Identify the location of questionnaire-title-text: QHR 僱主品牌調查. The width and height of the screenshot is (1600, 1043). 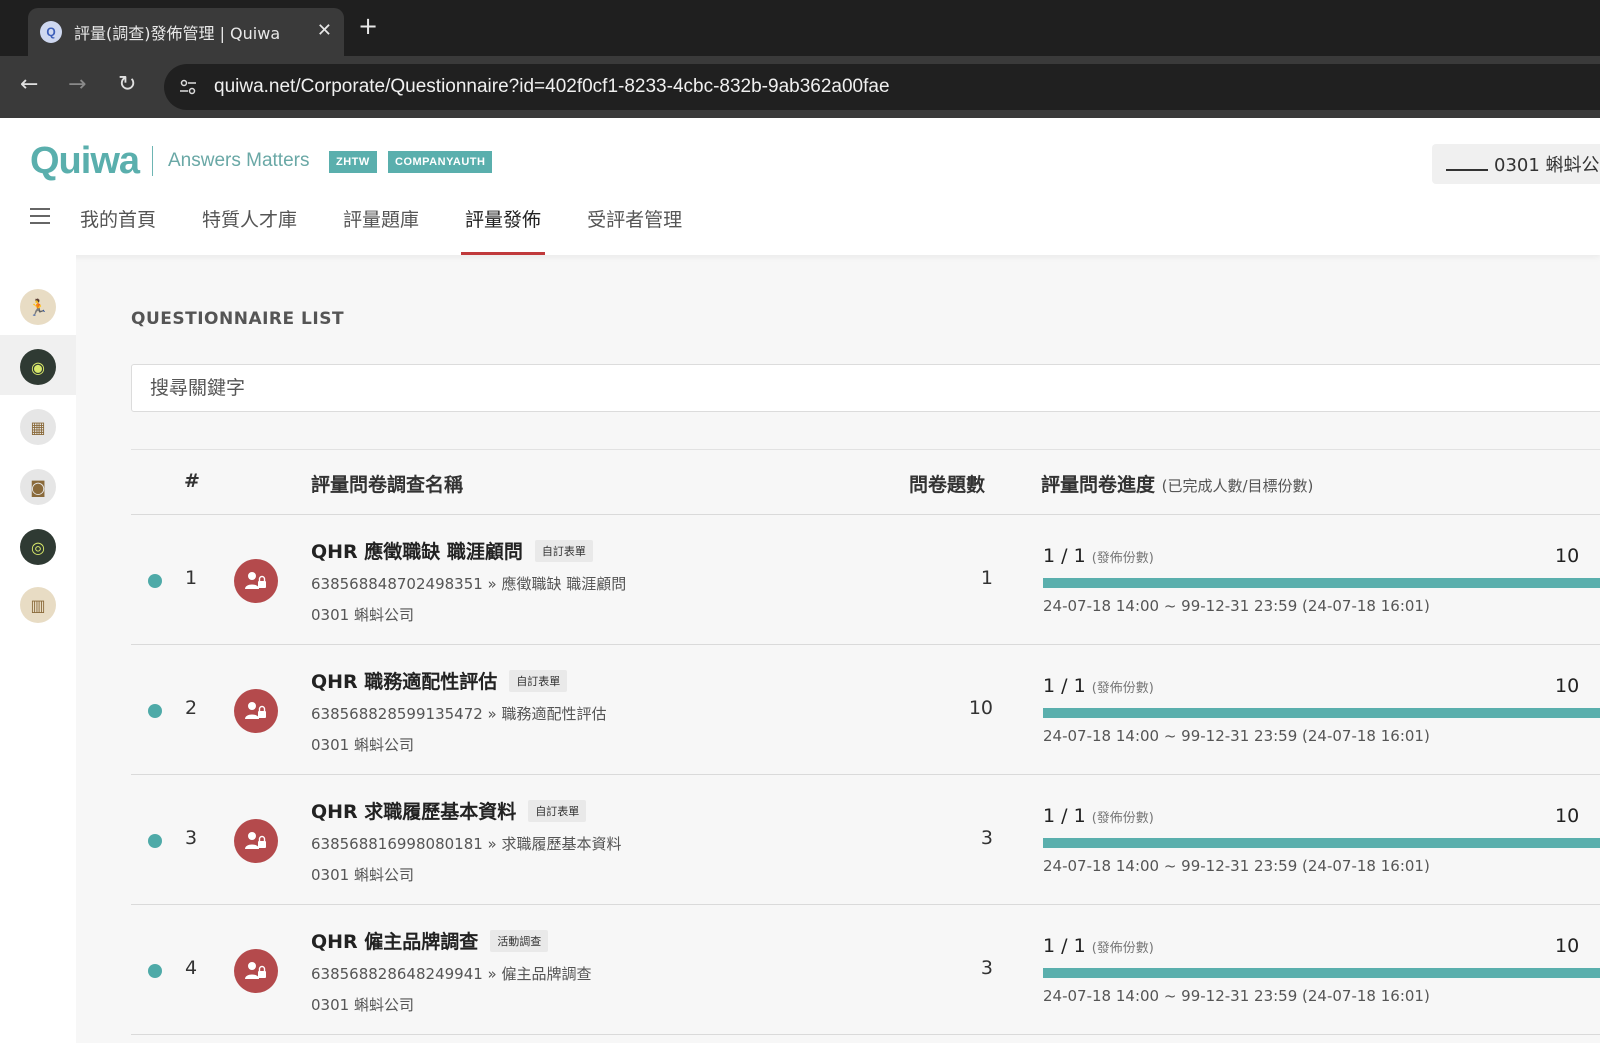
(395, 942).